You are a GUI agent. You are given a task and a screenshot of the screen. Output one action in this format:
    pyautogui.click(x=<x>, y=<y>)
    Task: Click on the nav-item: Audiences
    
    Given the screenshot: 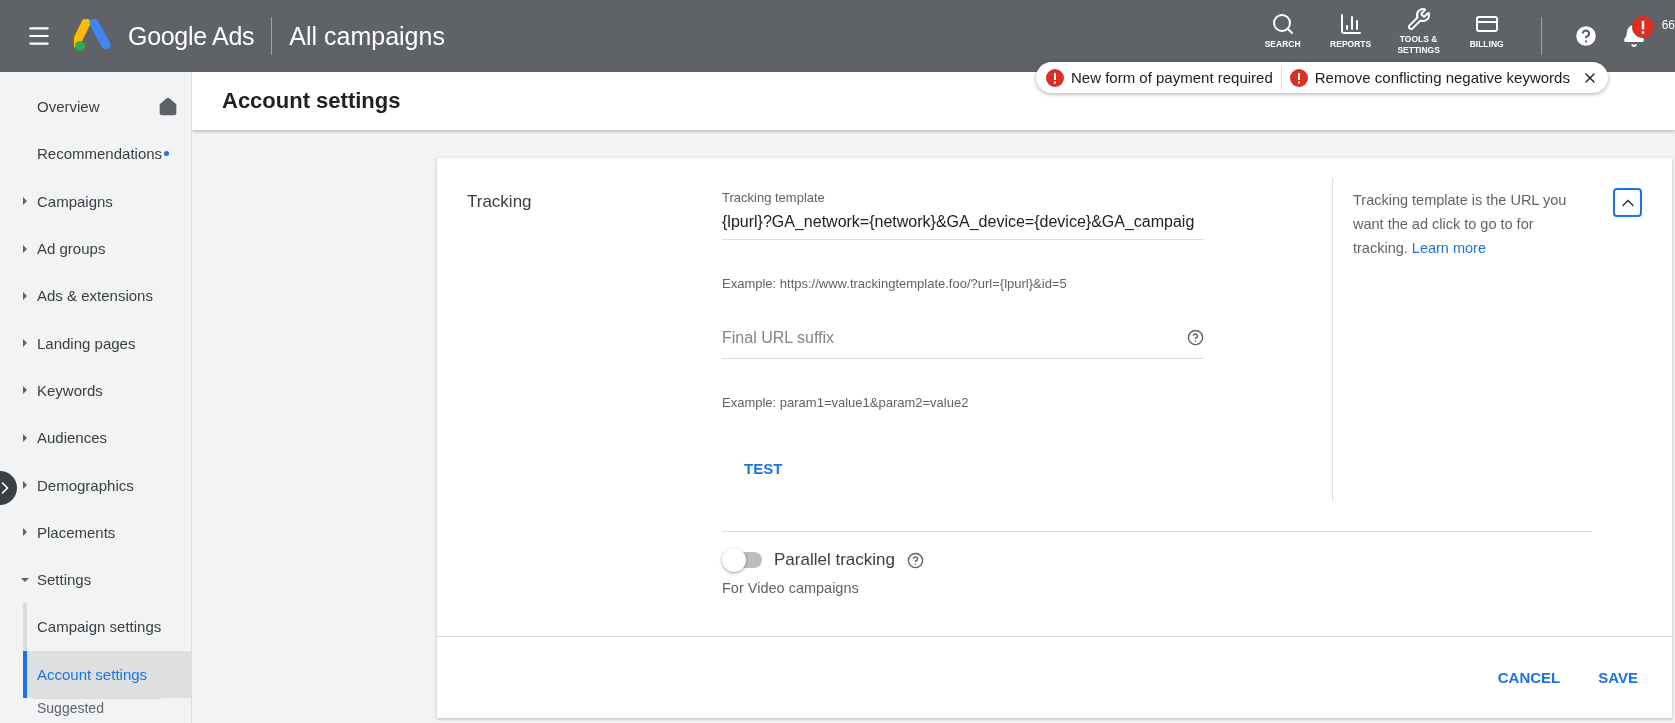 What is the action you would take?
    pyautogui.click(x=104, y=438)
    